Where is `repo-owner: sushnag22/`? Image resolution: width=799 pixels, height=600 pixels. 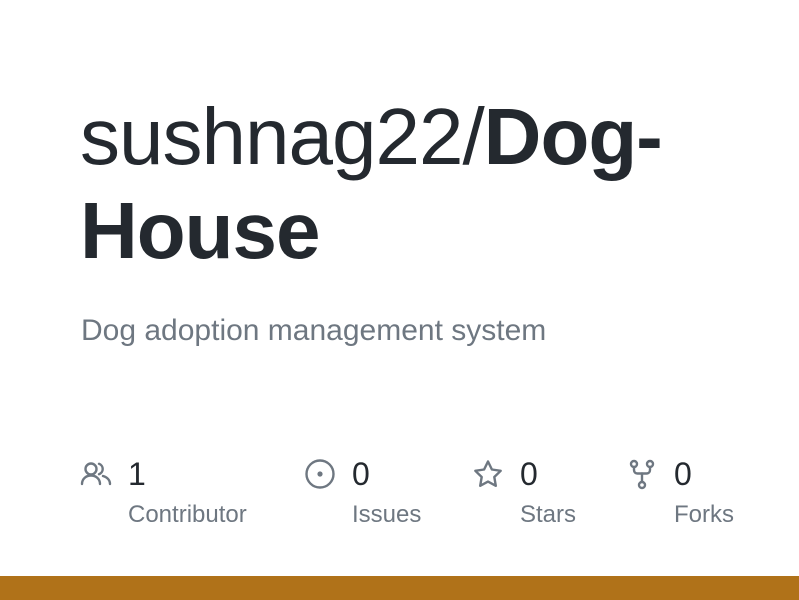 repo-owner: sushnag22/ is located at coordinates (282, 136).